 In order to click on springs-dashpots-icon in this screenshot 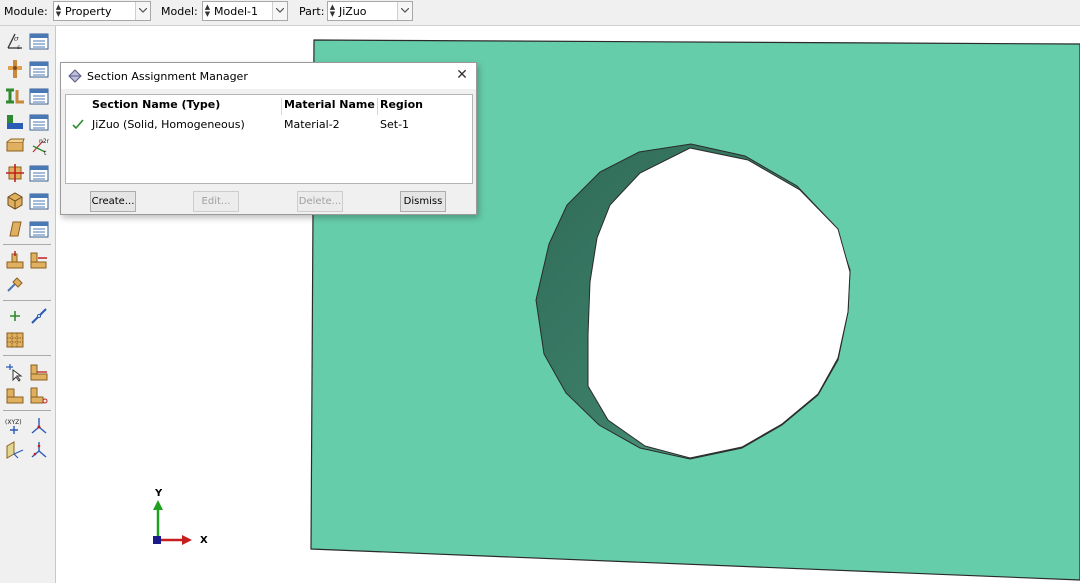, I will do `click(39, 260)`.